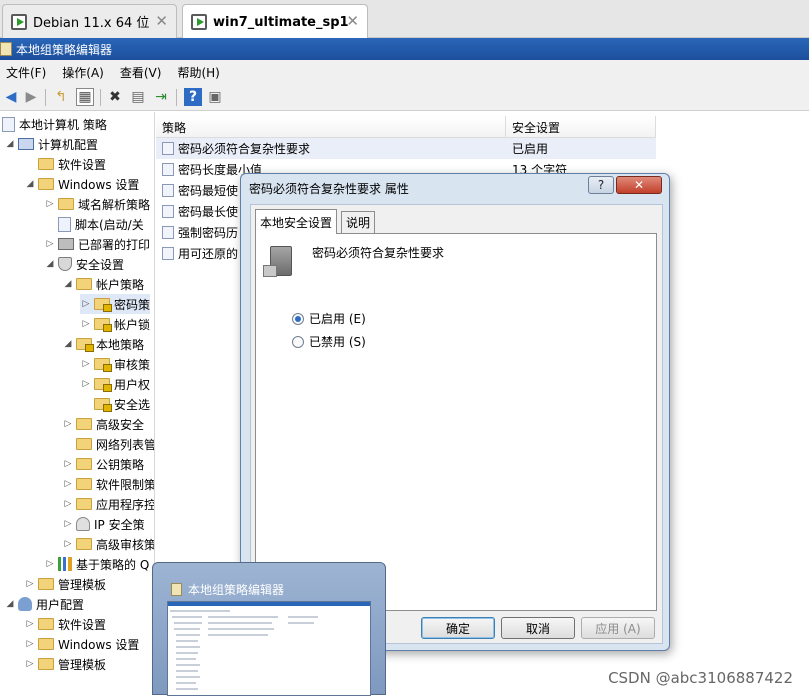  What do you see at coordinates (108, 444) in the screenshot?
I see `tree-node-network-list: 网络列表管` at bounding box center [108, 444].